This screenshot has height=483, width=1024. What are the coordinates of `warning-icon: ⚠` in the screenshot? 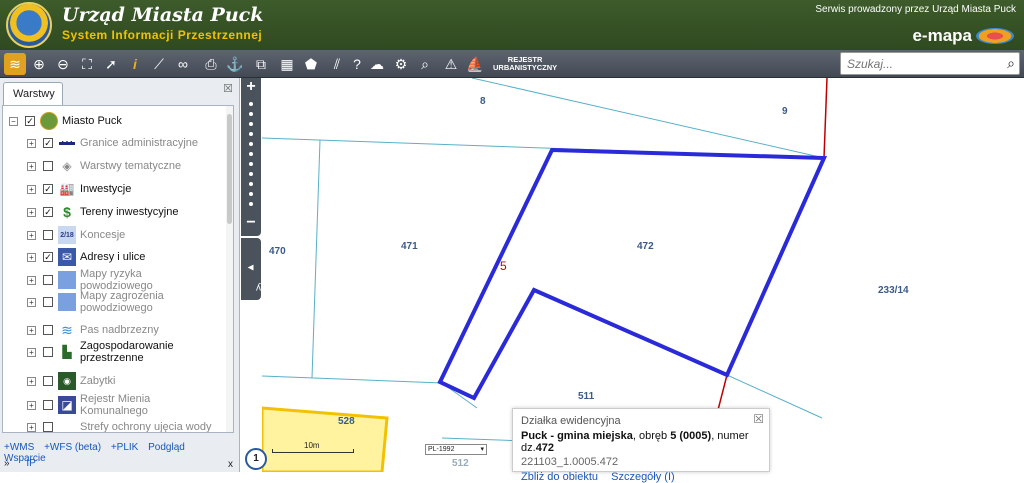 It's located at (451, 64).